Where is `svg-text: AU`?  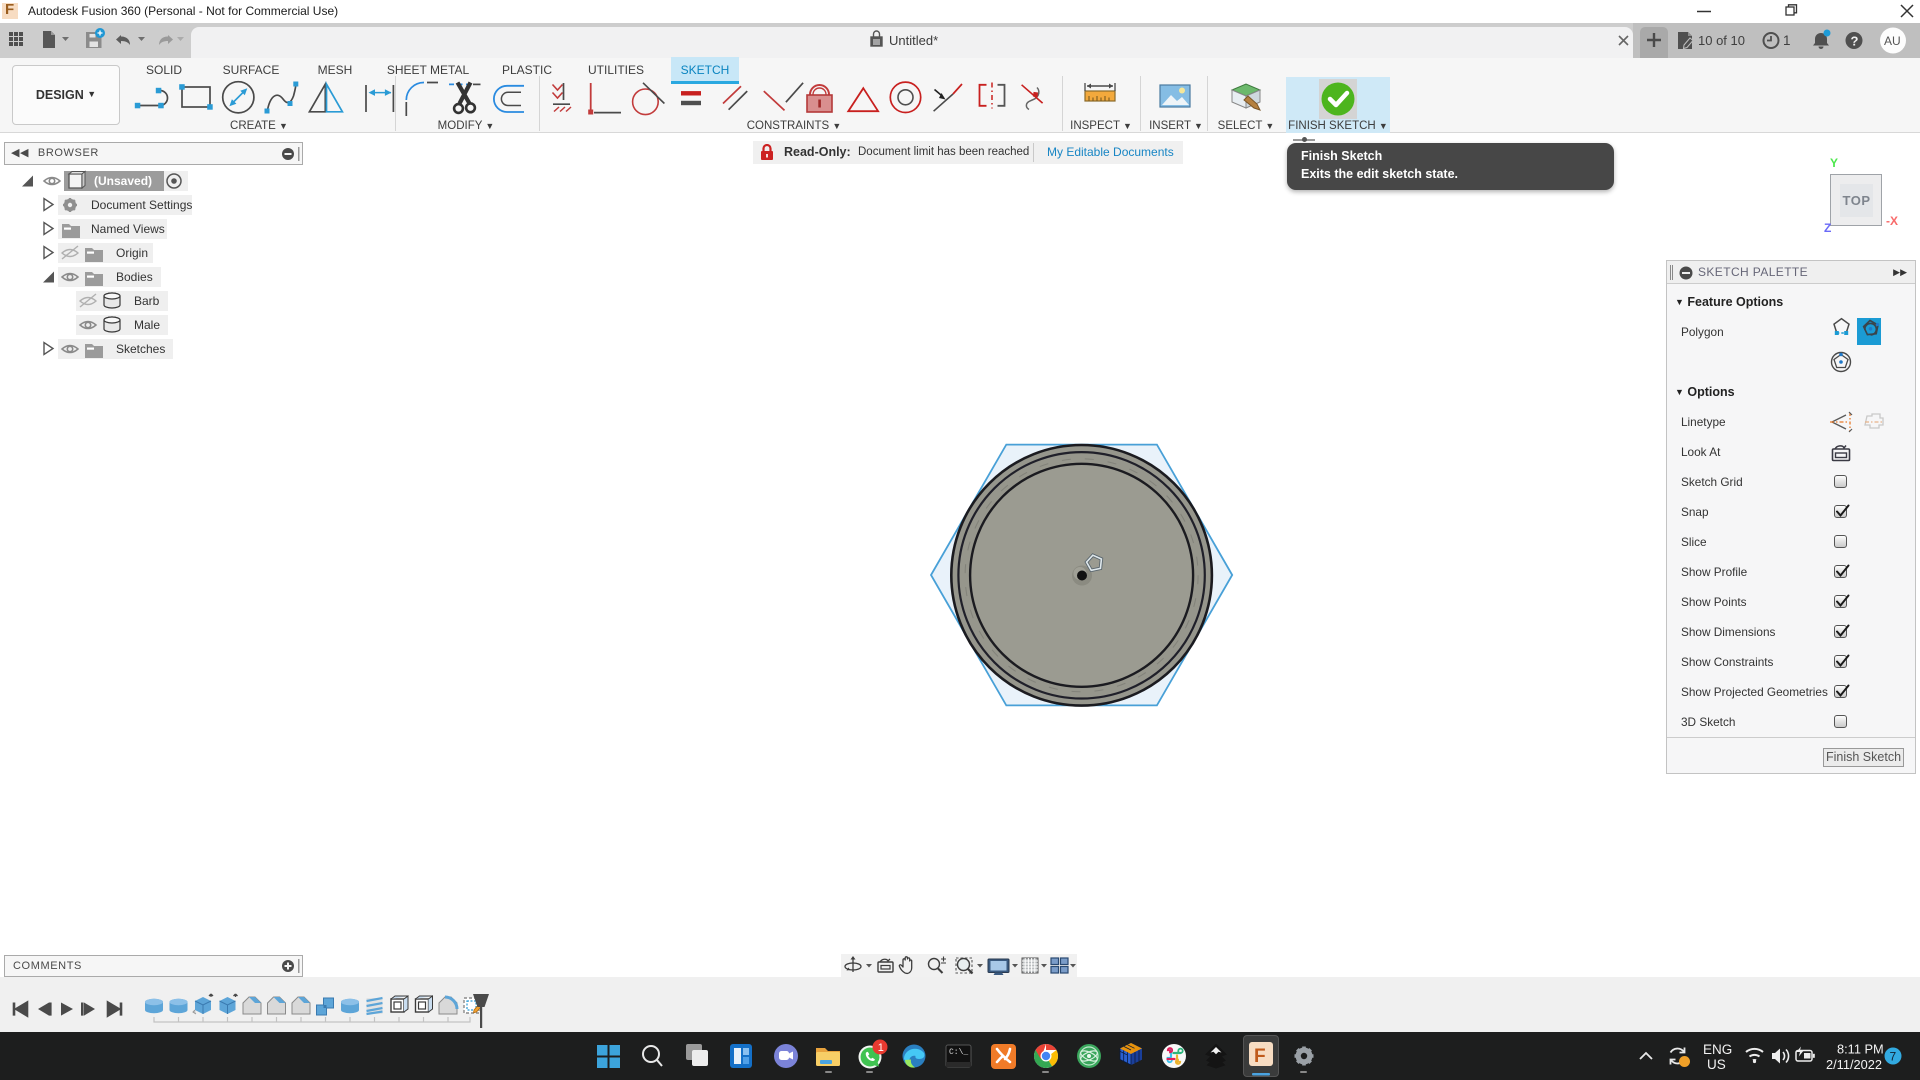
svg-text: AU is located at coordinates (1892, 41).